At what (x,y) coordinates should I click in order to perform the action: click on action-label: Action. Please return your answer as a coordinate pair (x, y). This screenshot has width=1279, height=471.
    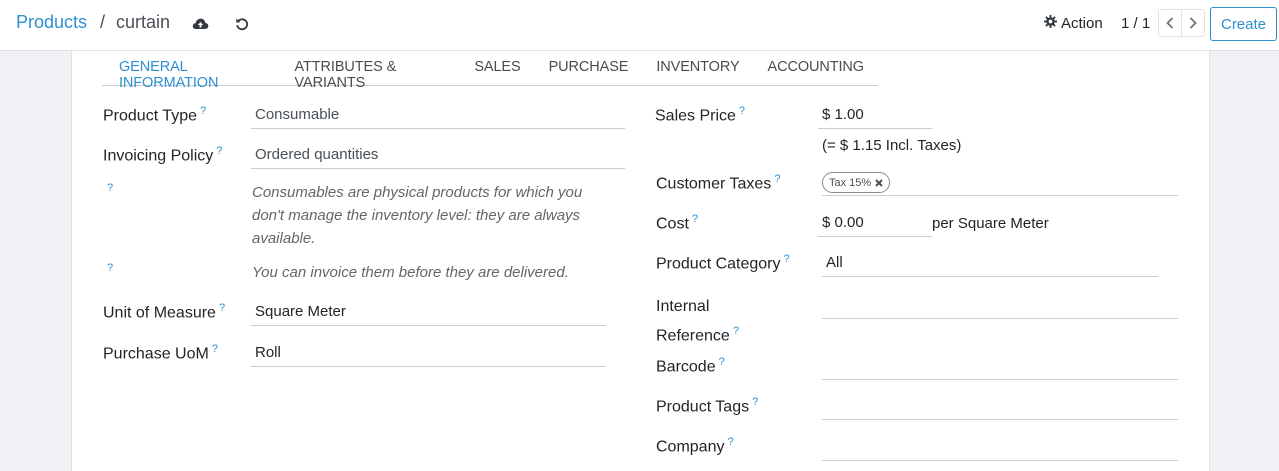
    Looking at the image, I should click on (1082, 23).